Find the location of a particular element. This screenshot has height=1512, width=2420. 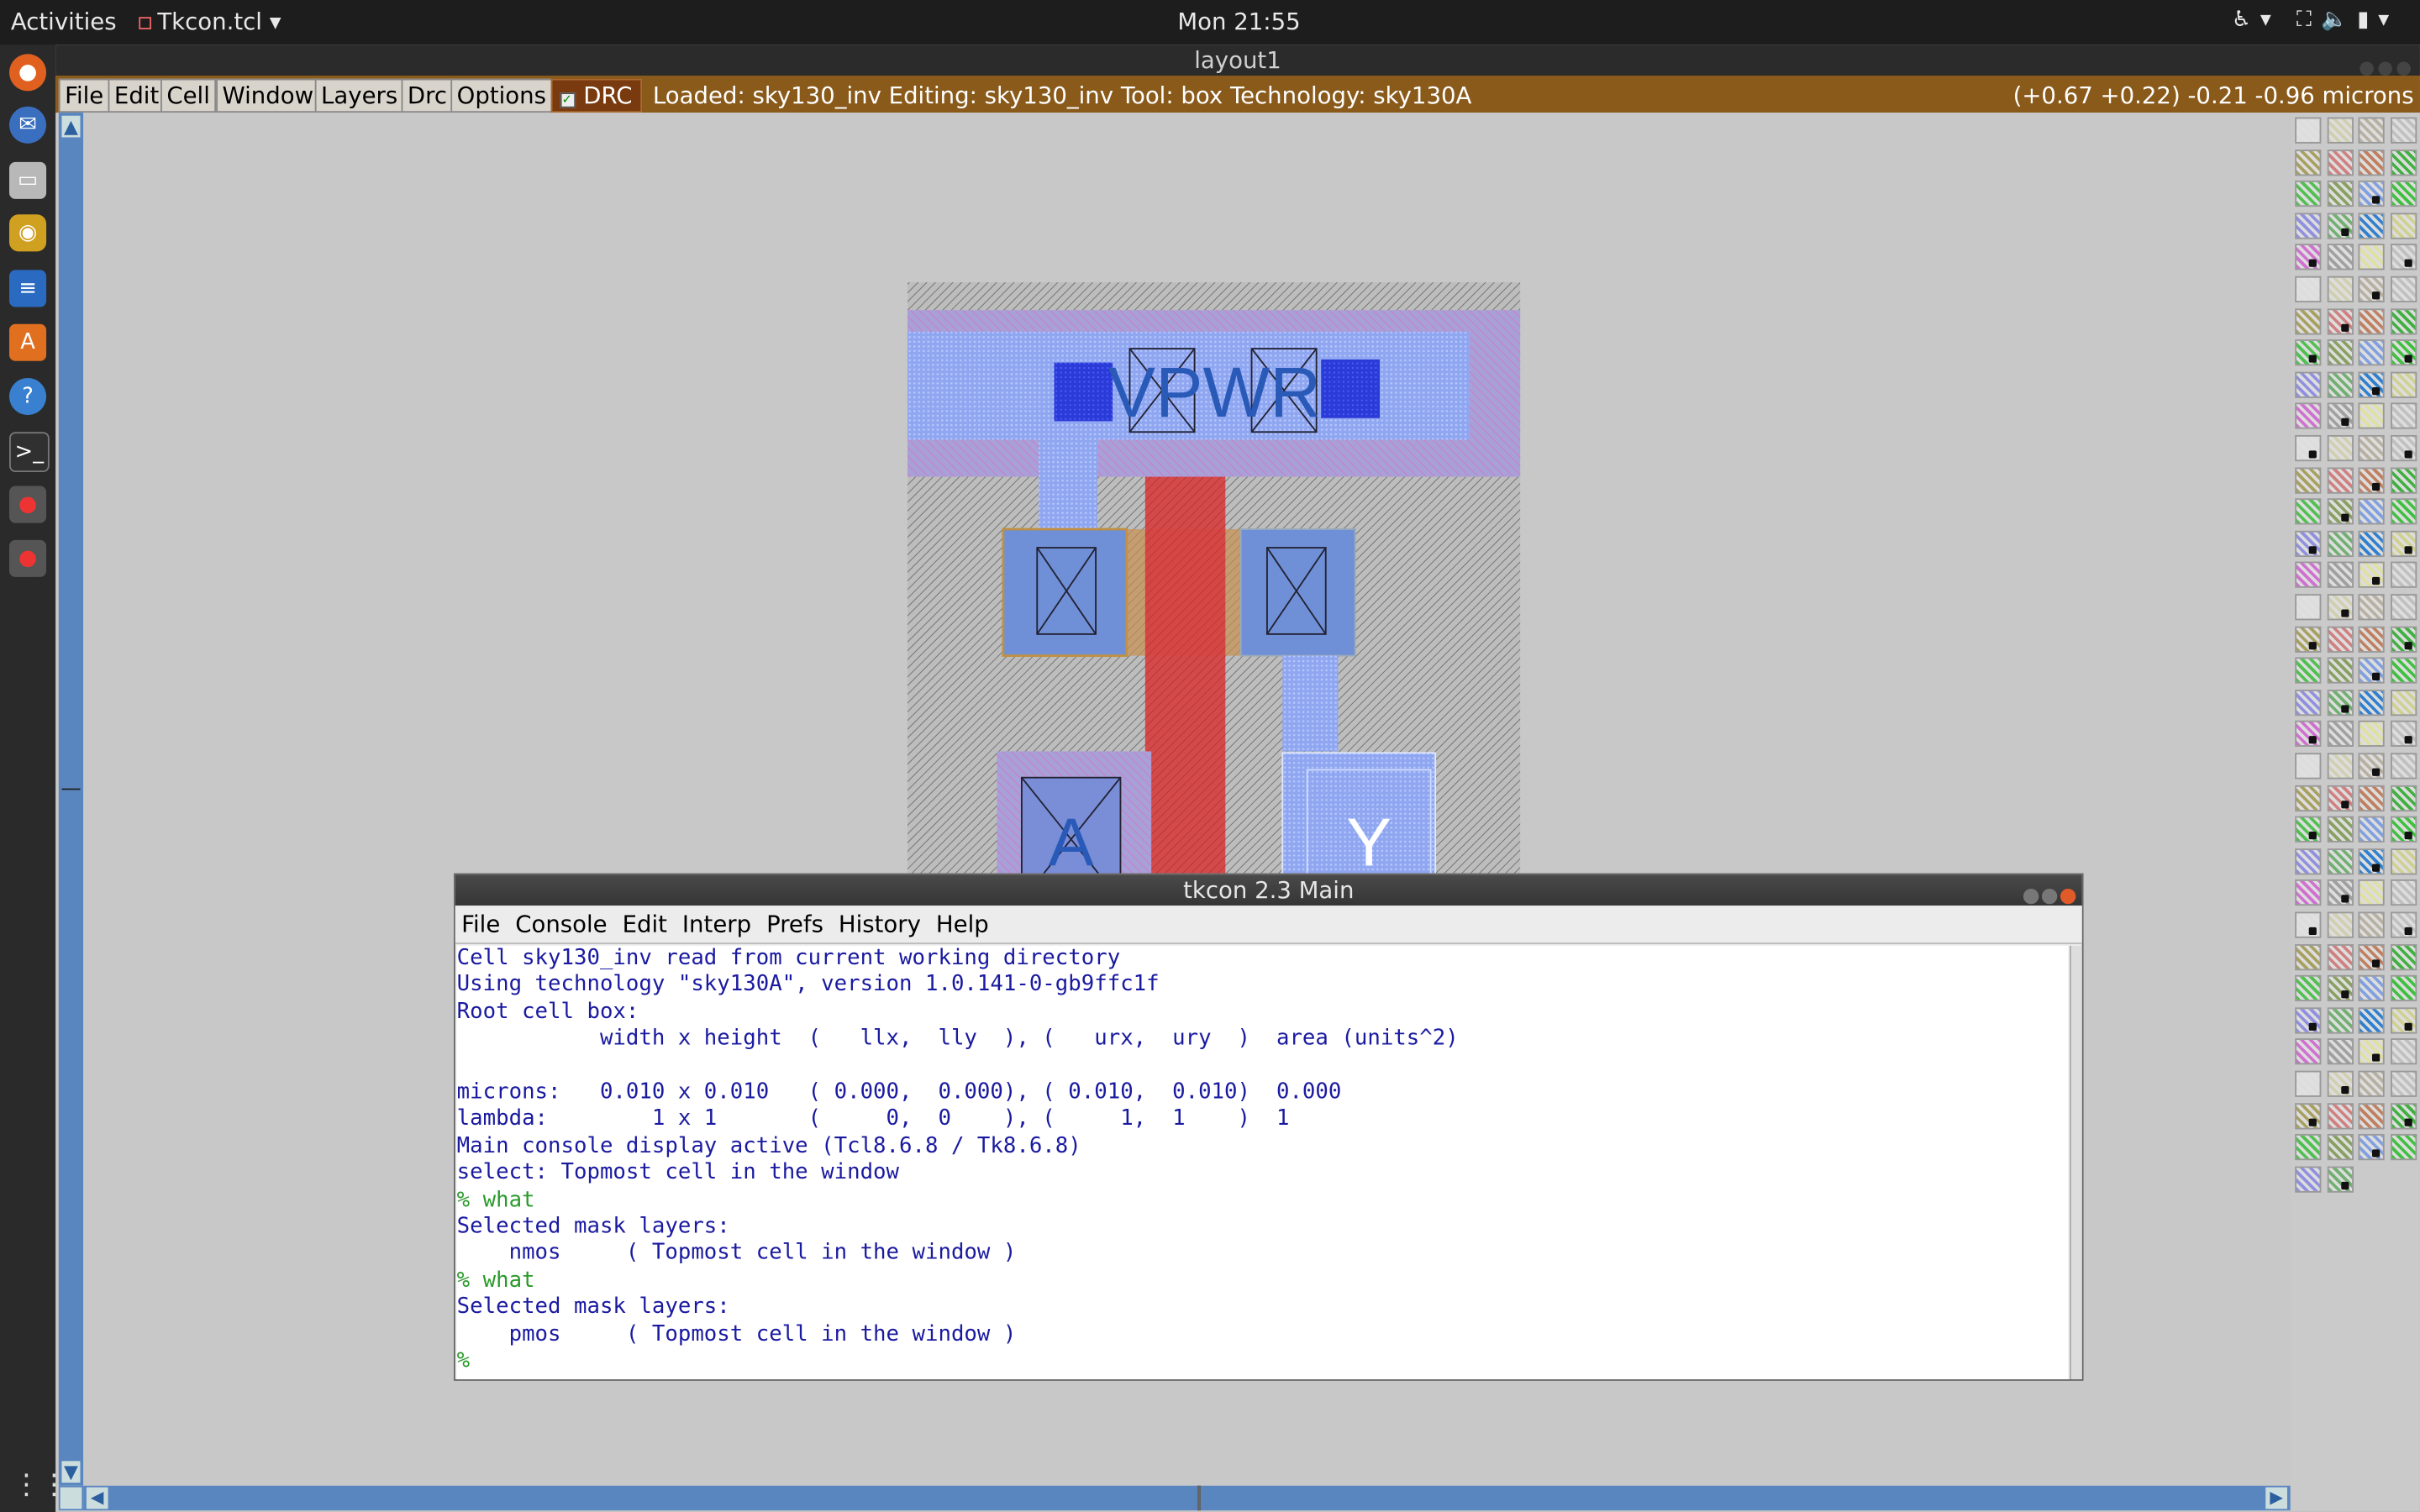

layer-palette is located at coordinates (2355, 812).